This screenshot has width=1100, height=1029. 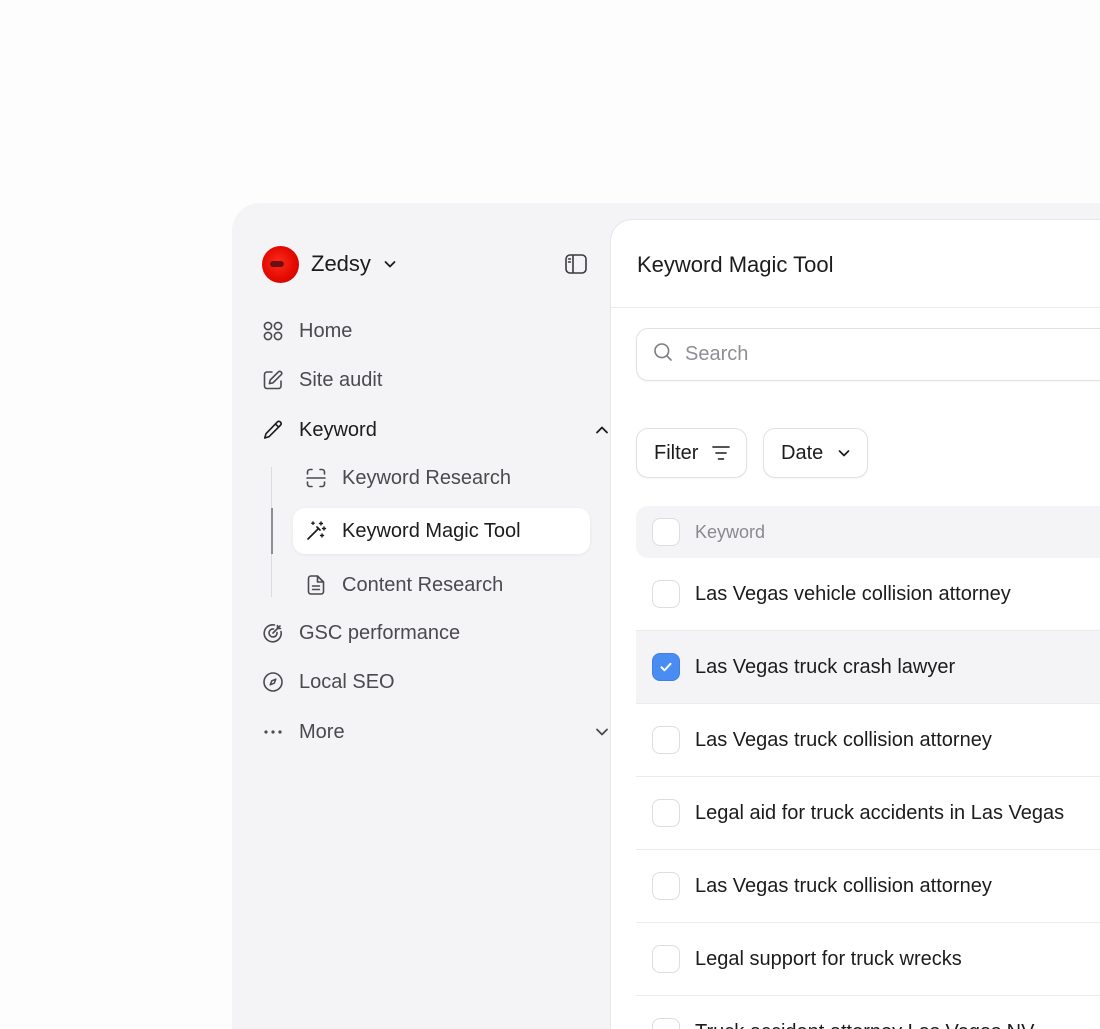 What do you see at coordinates (735, 264) in the screenshot?
I see `page-title: Keyword Magic Tool` at bounding box center [735, 264].